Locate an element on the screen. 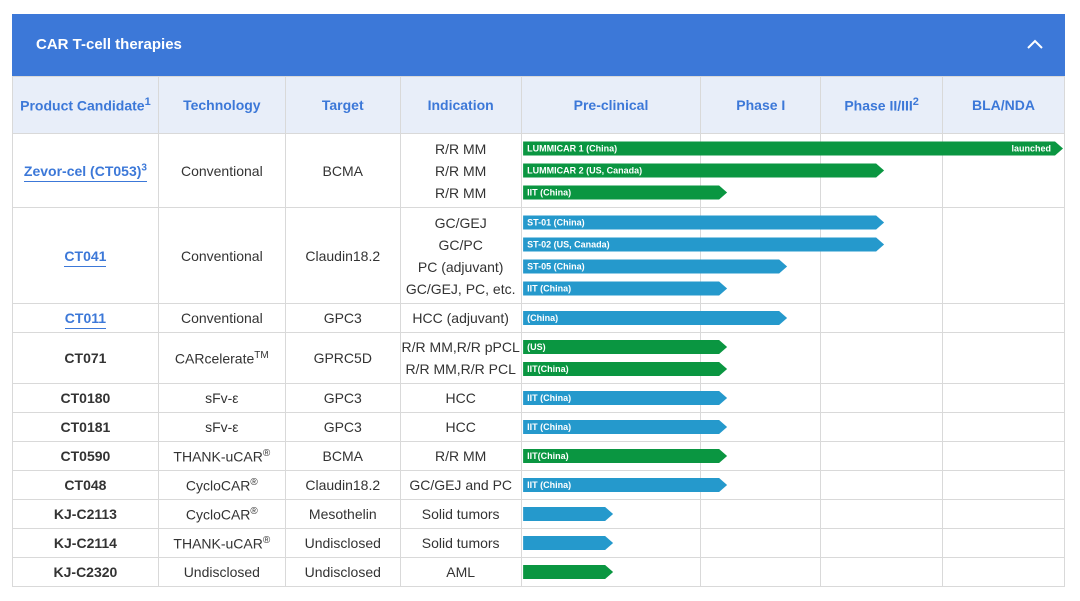 The height and width of the screenshot is (601, 1080). product-cell: Zevor-cel (CT053)3 is located at coordinates (85, 170).